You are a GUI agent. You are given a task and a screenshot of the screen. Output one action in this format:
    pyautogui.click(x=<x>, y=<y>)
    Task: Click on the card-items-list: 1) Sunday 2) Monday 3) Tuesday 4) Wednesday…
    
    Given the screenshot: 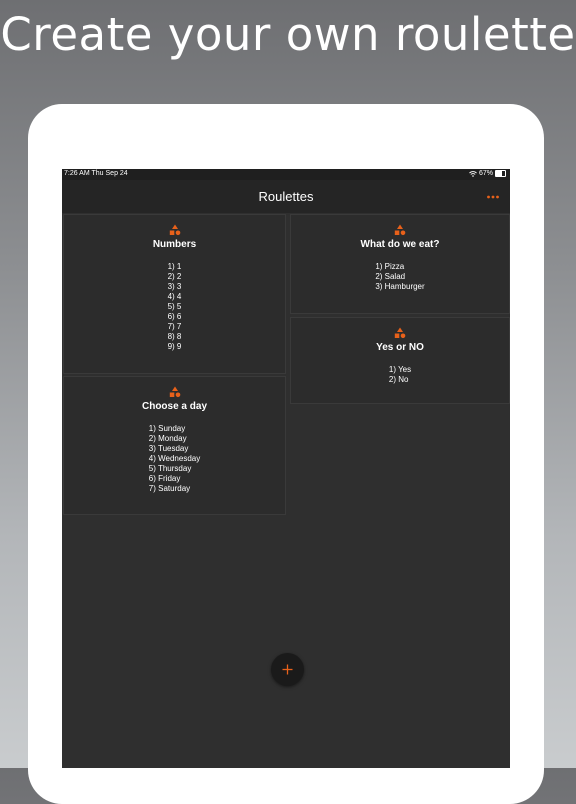 What is the action you would take?
    pyautogui.click(x=174, y=459)
    